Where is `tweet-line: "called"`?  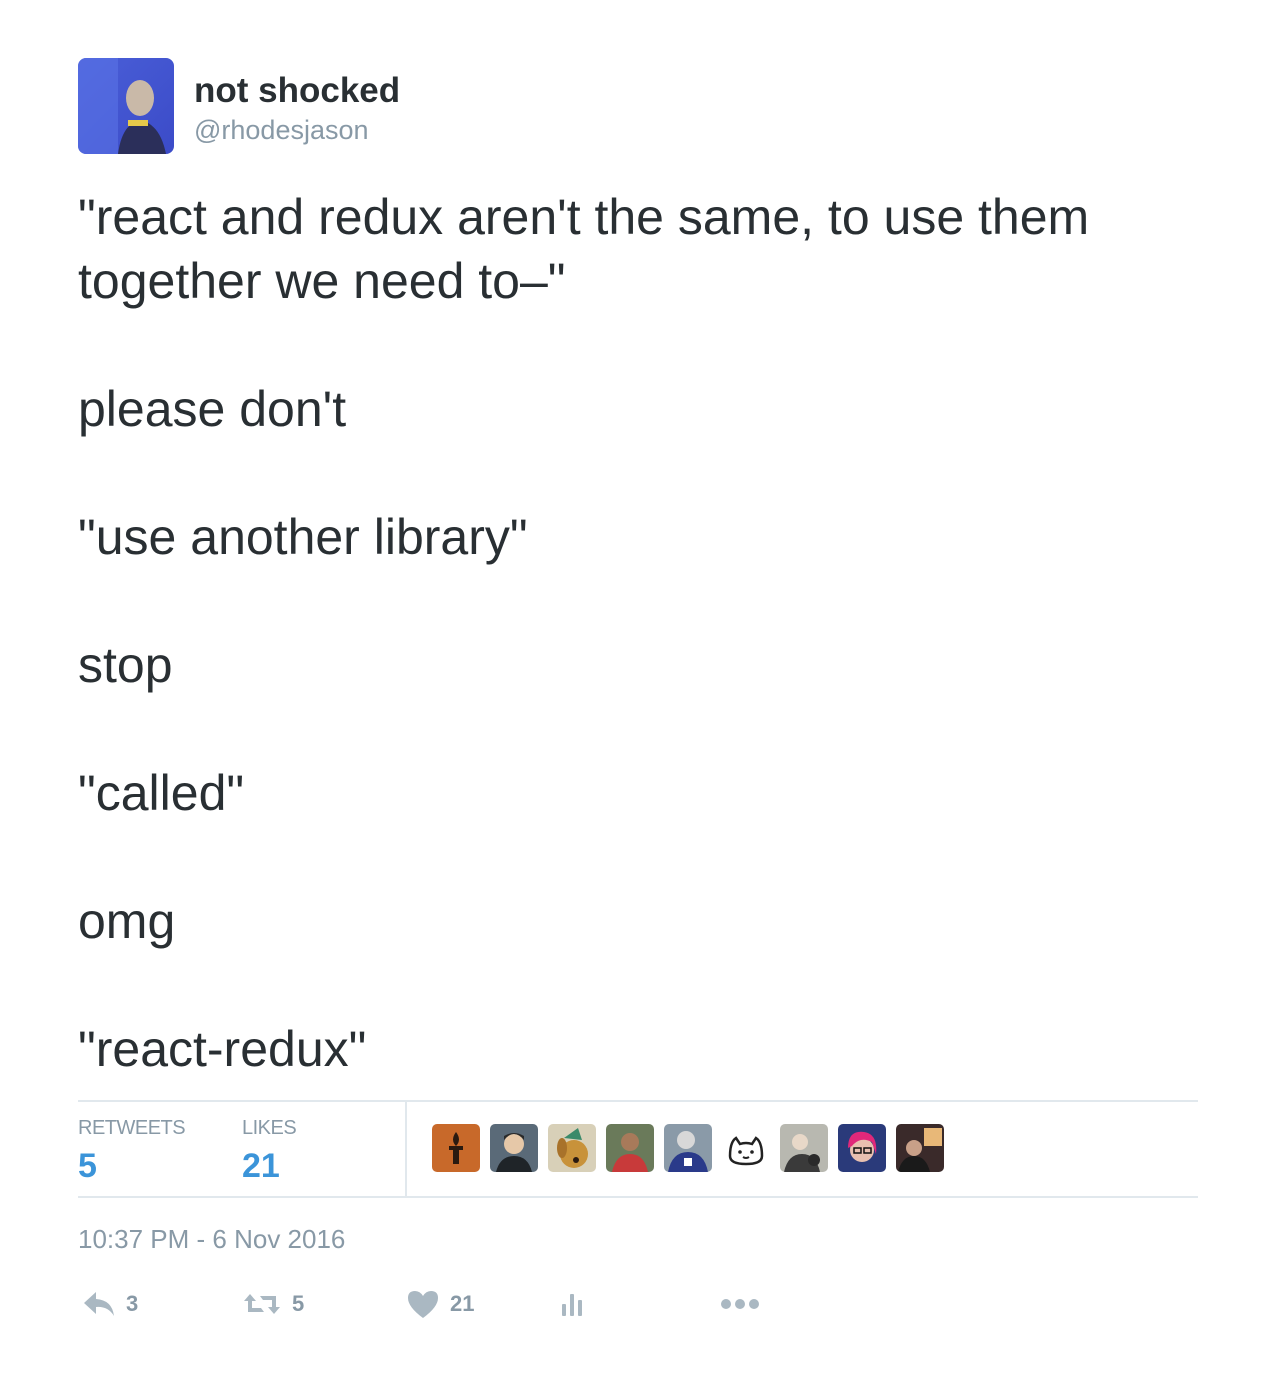 tweet-line: "called" is located at coordinates (161, 793).